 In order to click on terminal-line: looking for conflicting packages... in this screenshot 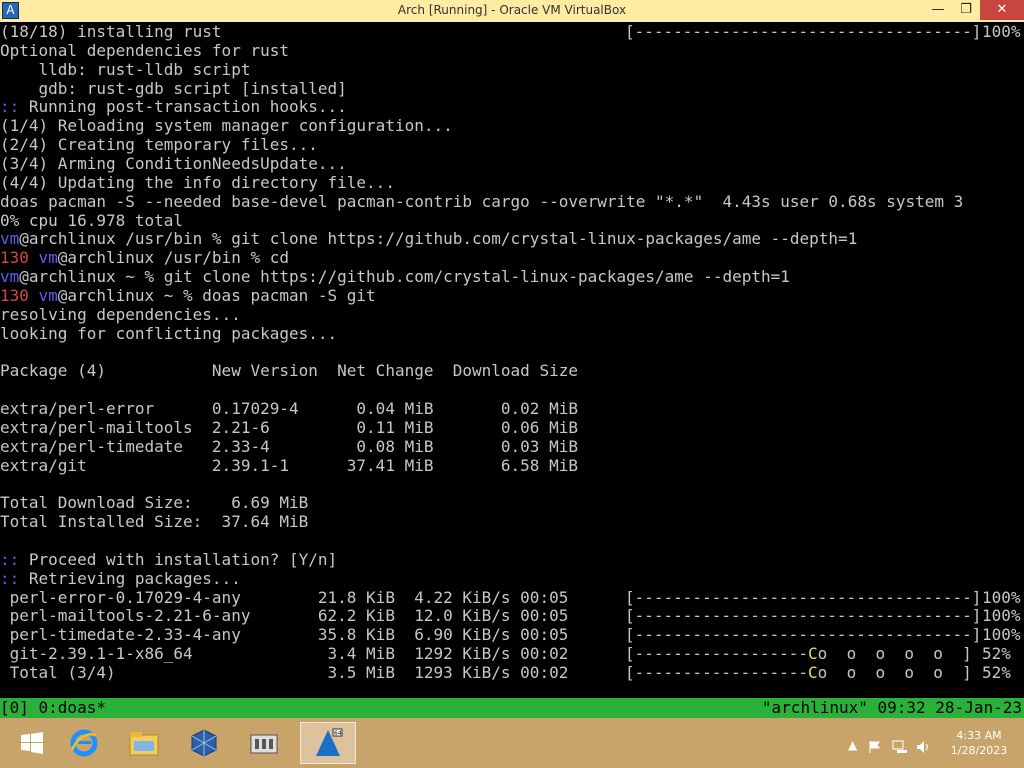, I will do `click(168, 333)`.